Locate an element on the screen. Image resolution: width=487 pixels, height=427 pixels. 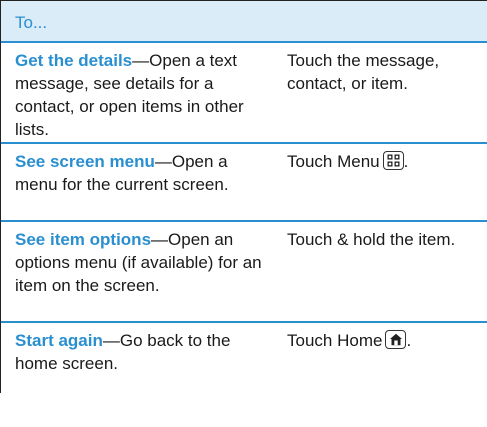
row-action-text: Touch Home is located at coordinates (335, 340).